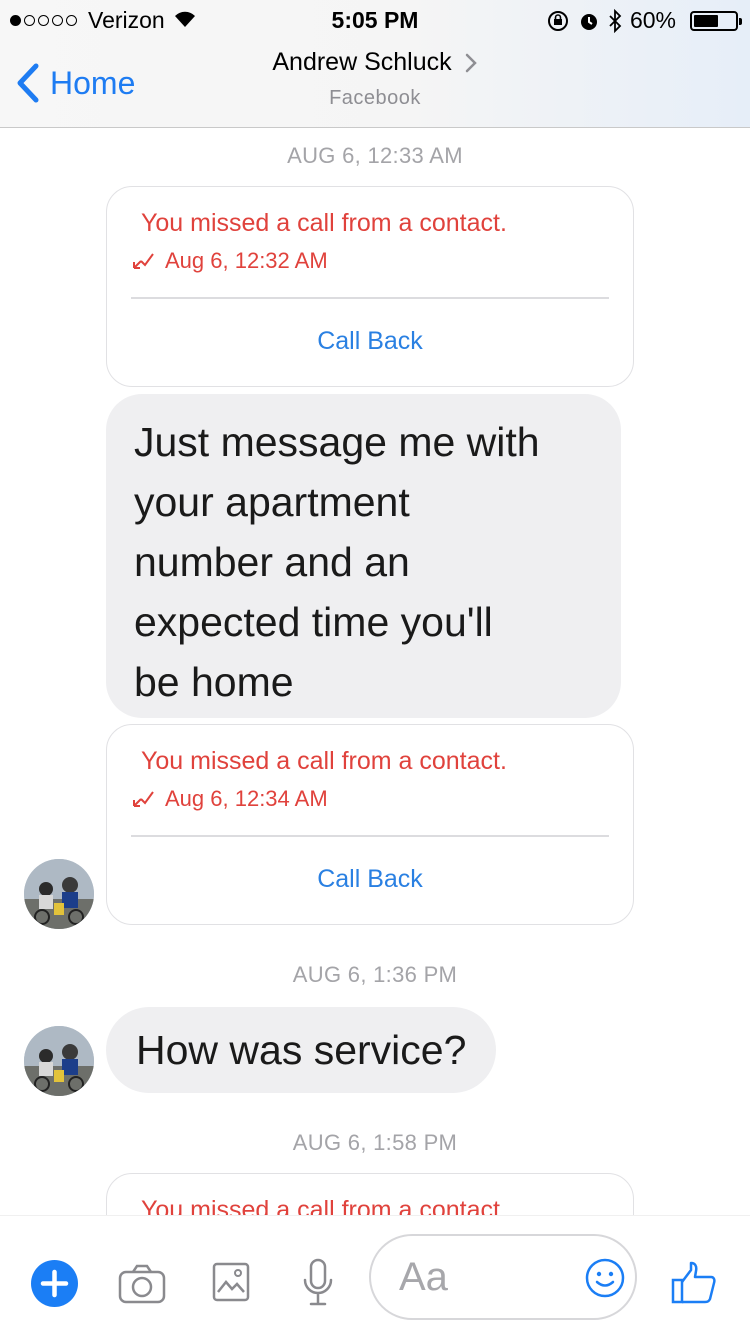 This screenshot has width=750, height=1334. What do you see at coordinates (229, 261) in the screenshot?
I see `missed-call-time: Aug 6, 12:32 AM` at bounding box center [229, 261].